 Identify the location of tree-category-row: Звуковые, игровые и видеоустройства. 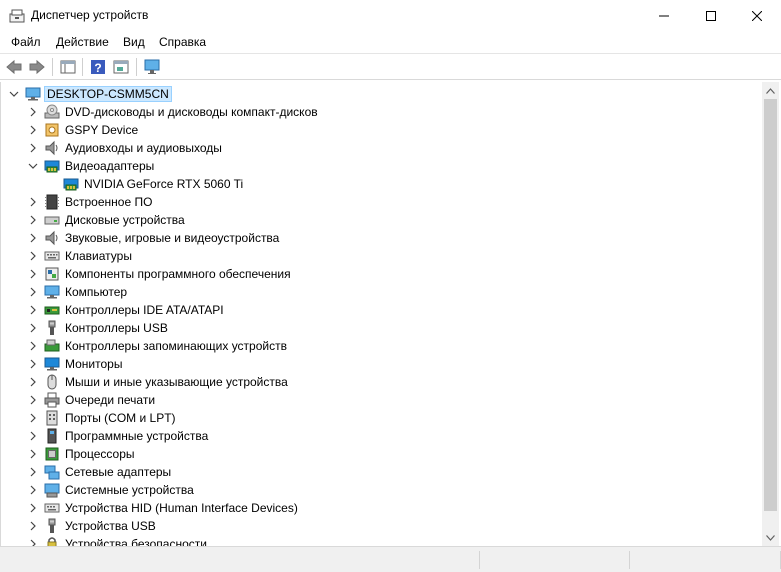
(381, 238).